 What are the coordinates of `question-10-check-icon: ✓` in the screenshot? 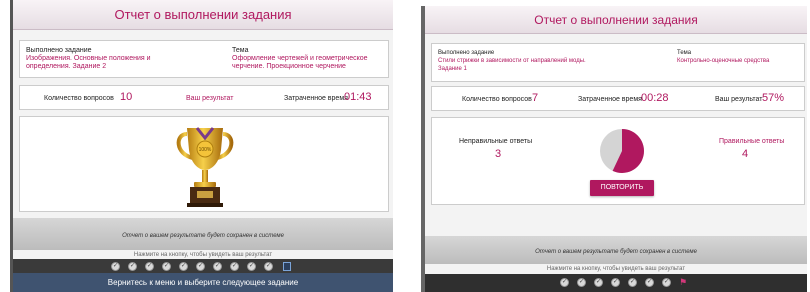 It's located at (268, 266).